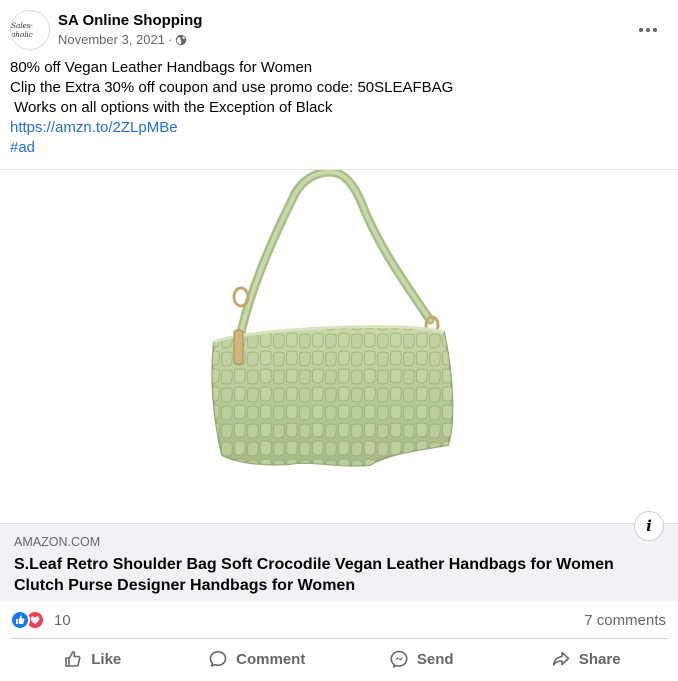 This screenshot has width=678, height=681. Describe the element at coordinates (271, 659) in the screenshot. I see `comment-label: Comment` at that location.